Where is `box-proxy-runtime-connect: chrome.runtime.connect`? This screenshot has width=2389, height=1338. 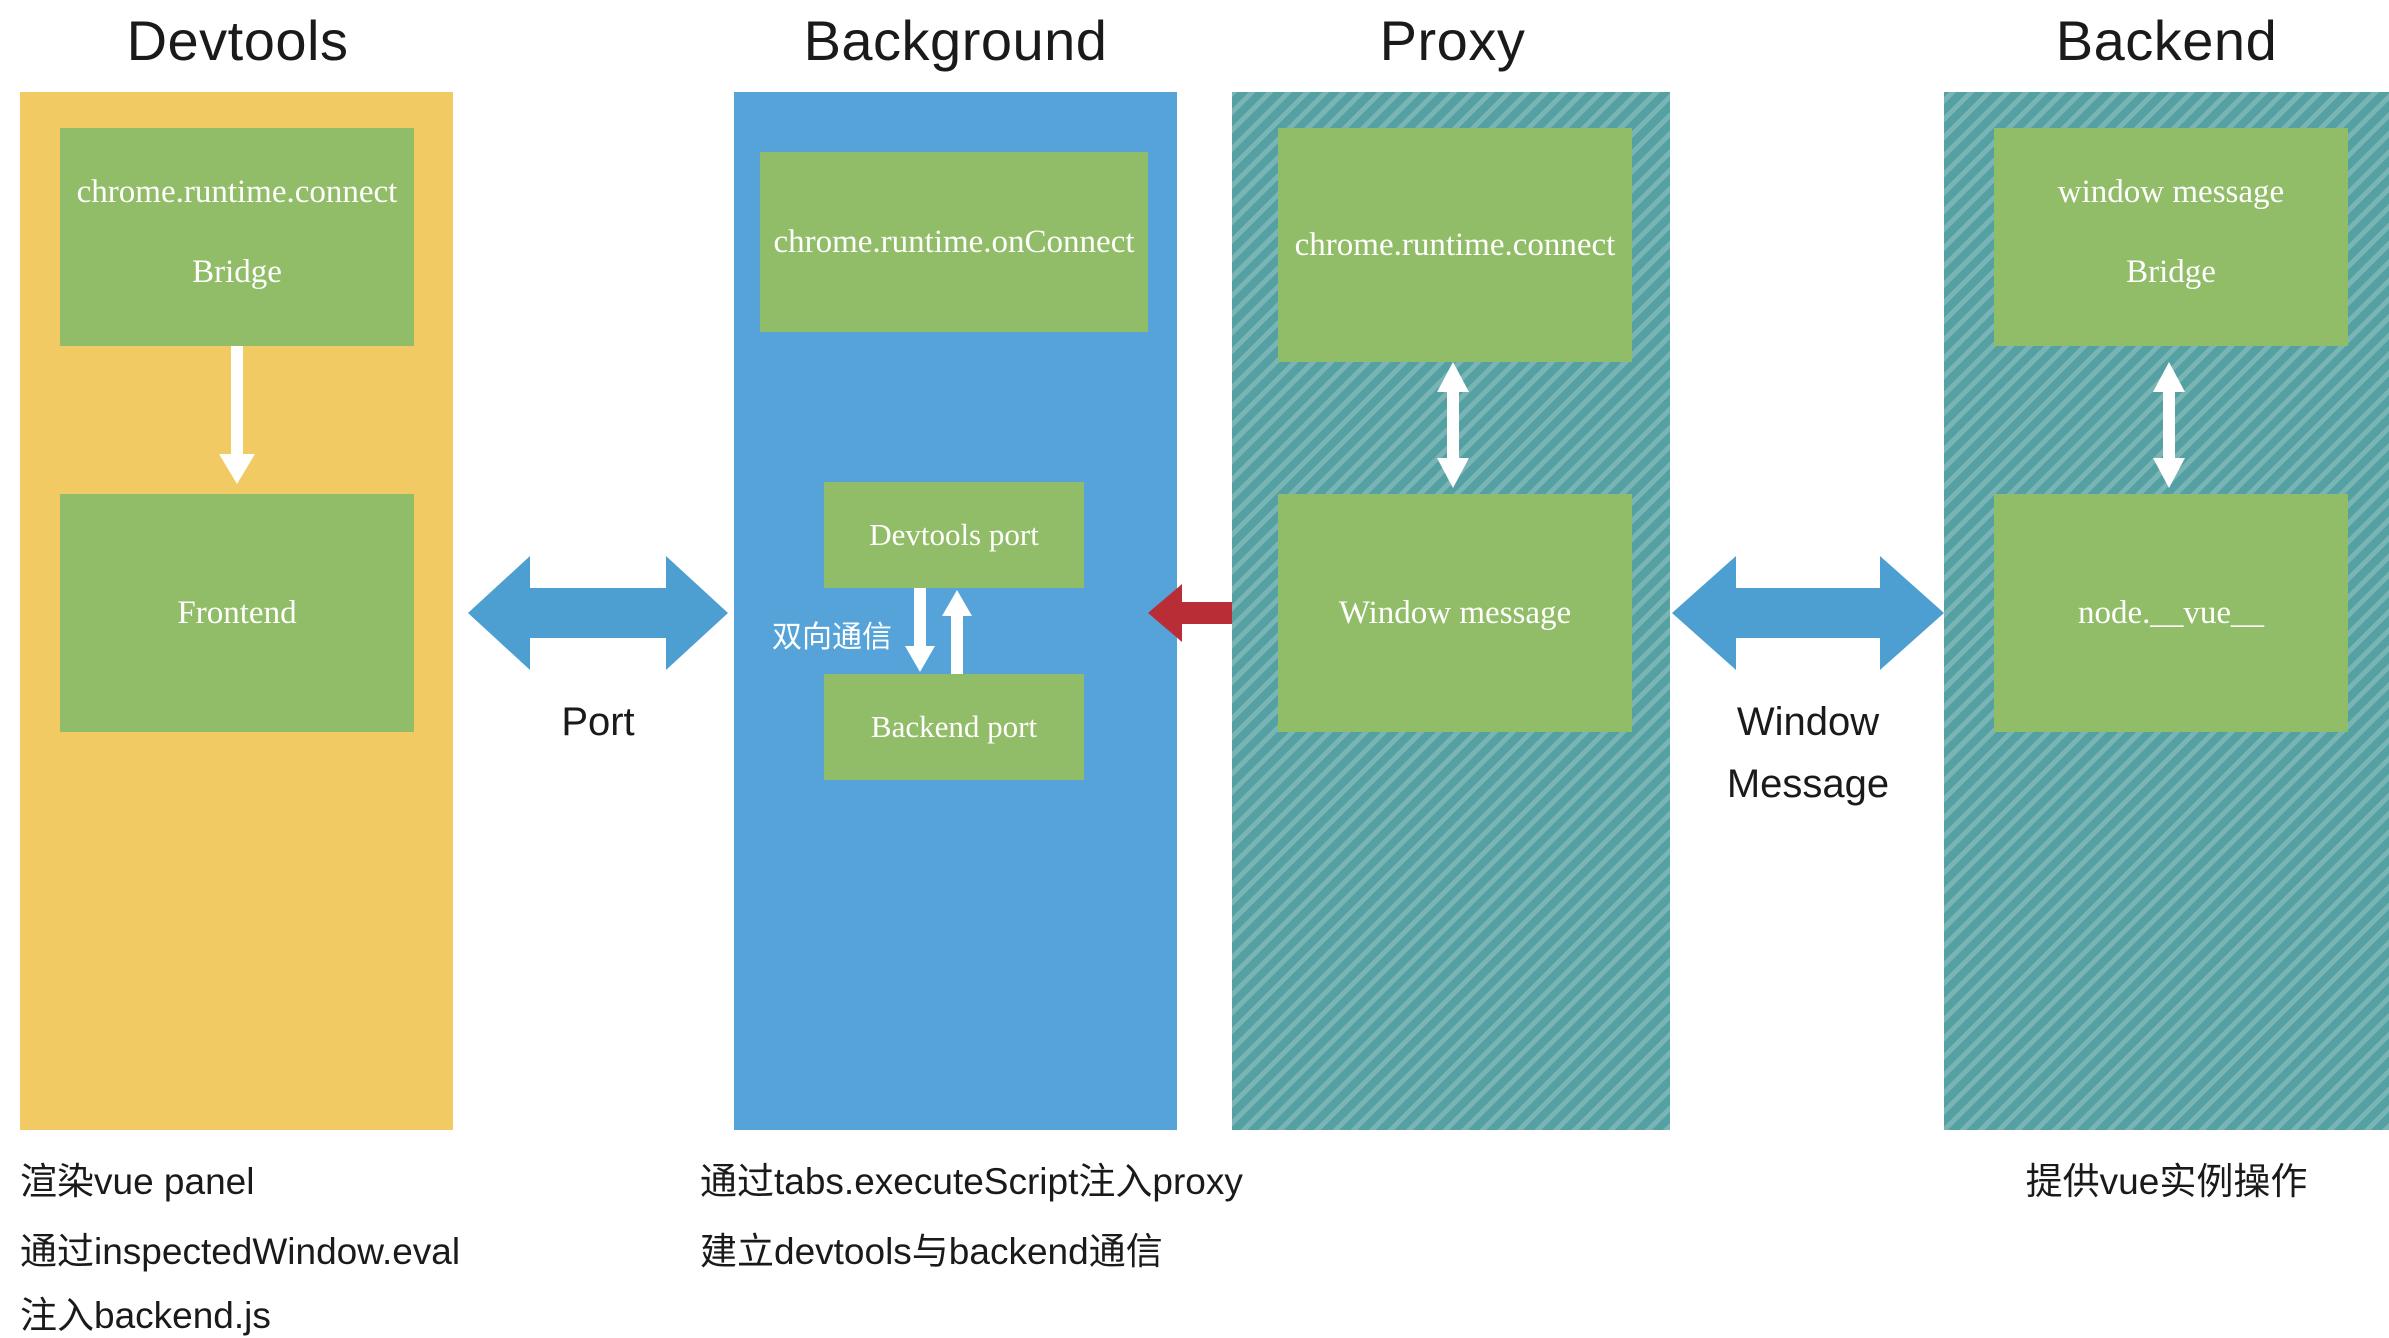 box-proxy-runtime-connect: chrome.runtime.connect is located at coordinates (1455, 245).